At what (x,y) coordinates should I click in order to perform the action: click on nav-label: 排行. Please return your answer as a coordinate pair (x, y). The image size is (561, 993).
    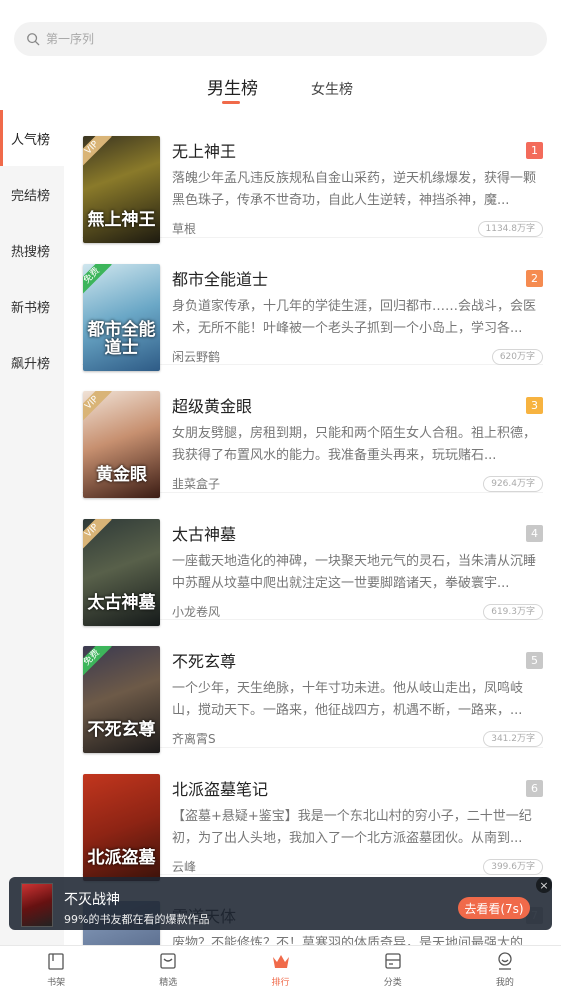
    Looking at the image, I should click on (280, 983).